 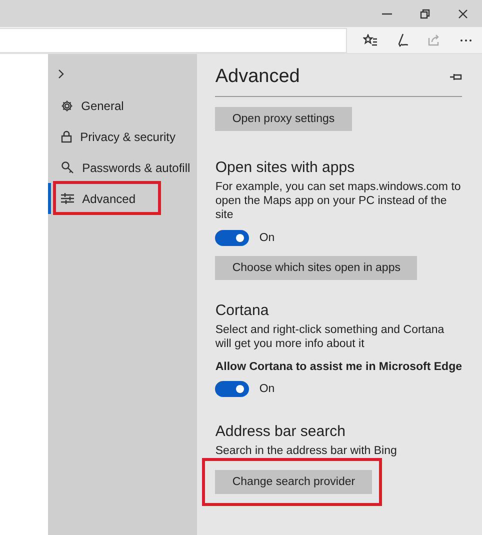 I want to click on sidebar-item: Passwords & autofill, so click(x=123, y=167).